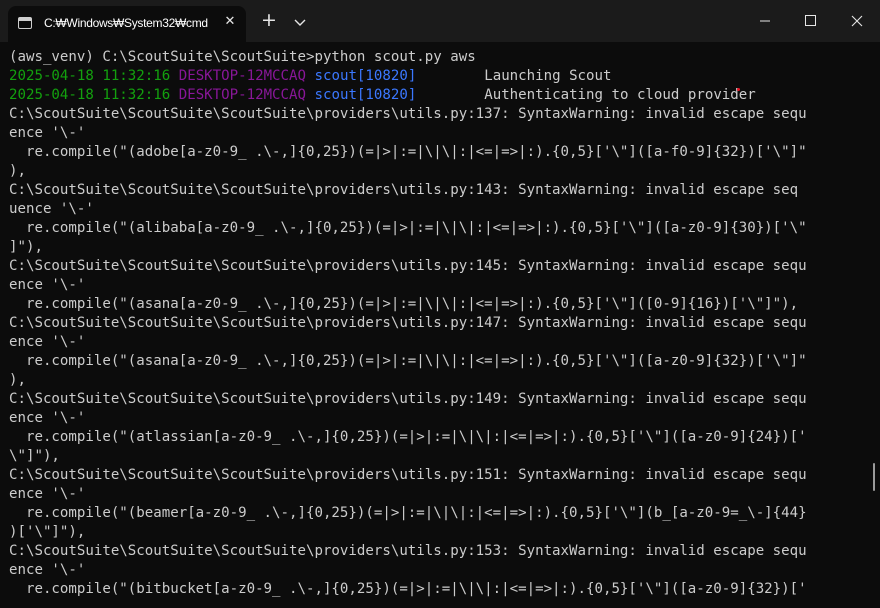 The width and height of the screenshot is (880, 608). Describe the element at coordinates (26, 247) in the screenshot. I see `output-line: ]"),` at that location.